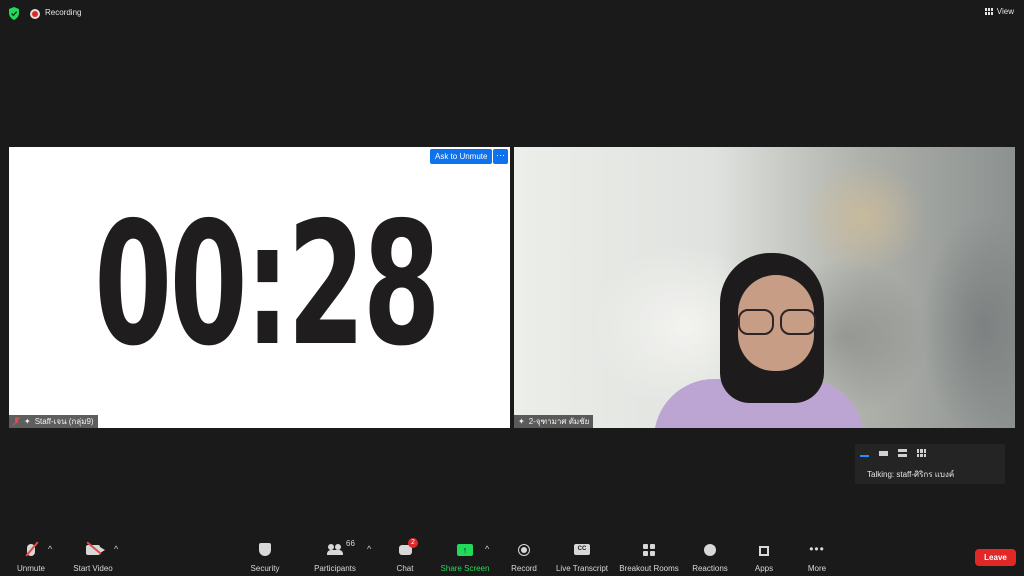 The image size is (1024, 576). I want to click on mic-off-icon, so click(16, 421).